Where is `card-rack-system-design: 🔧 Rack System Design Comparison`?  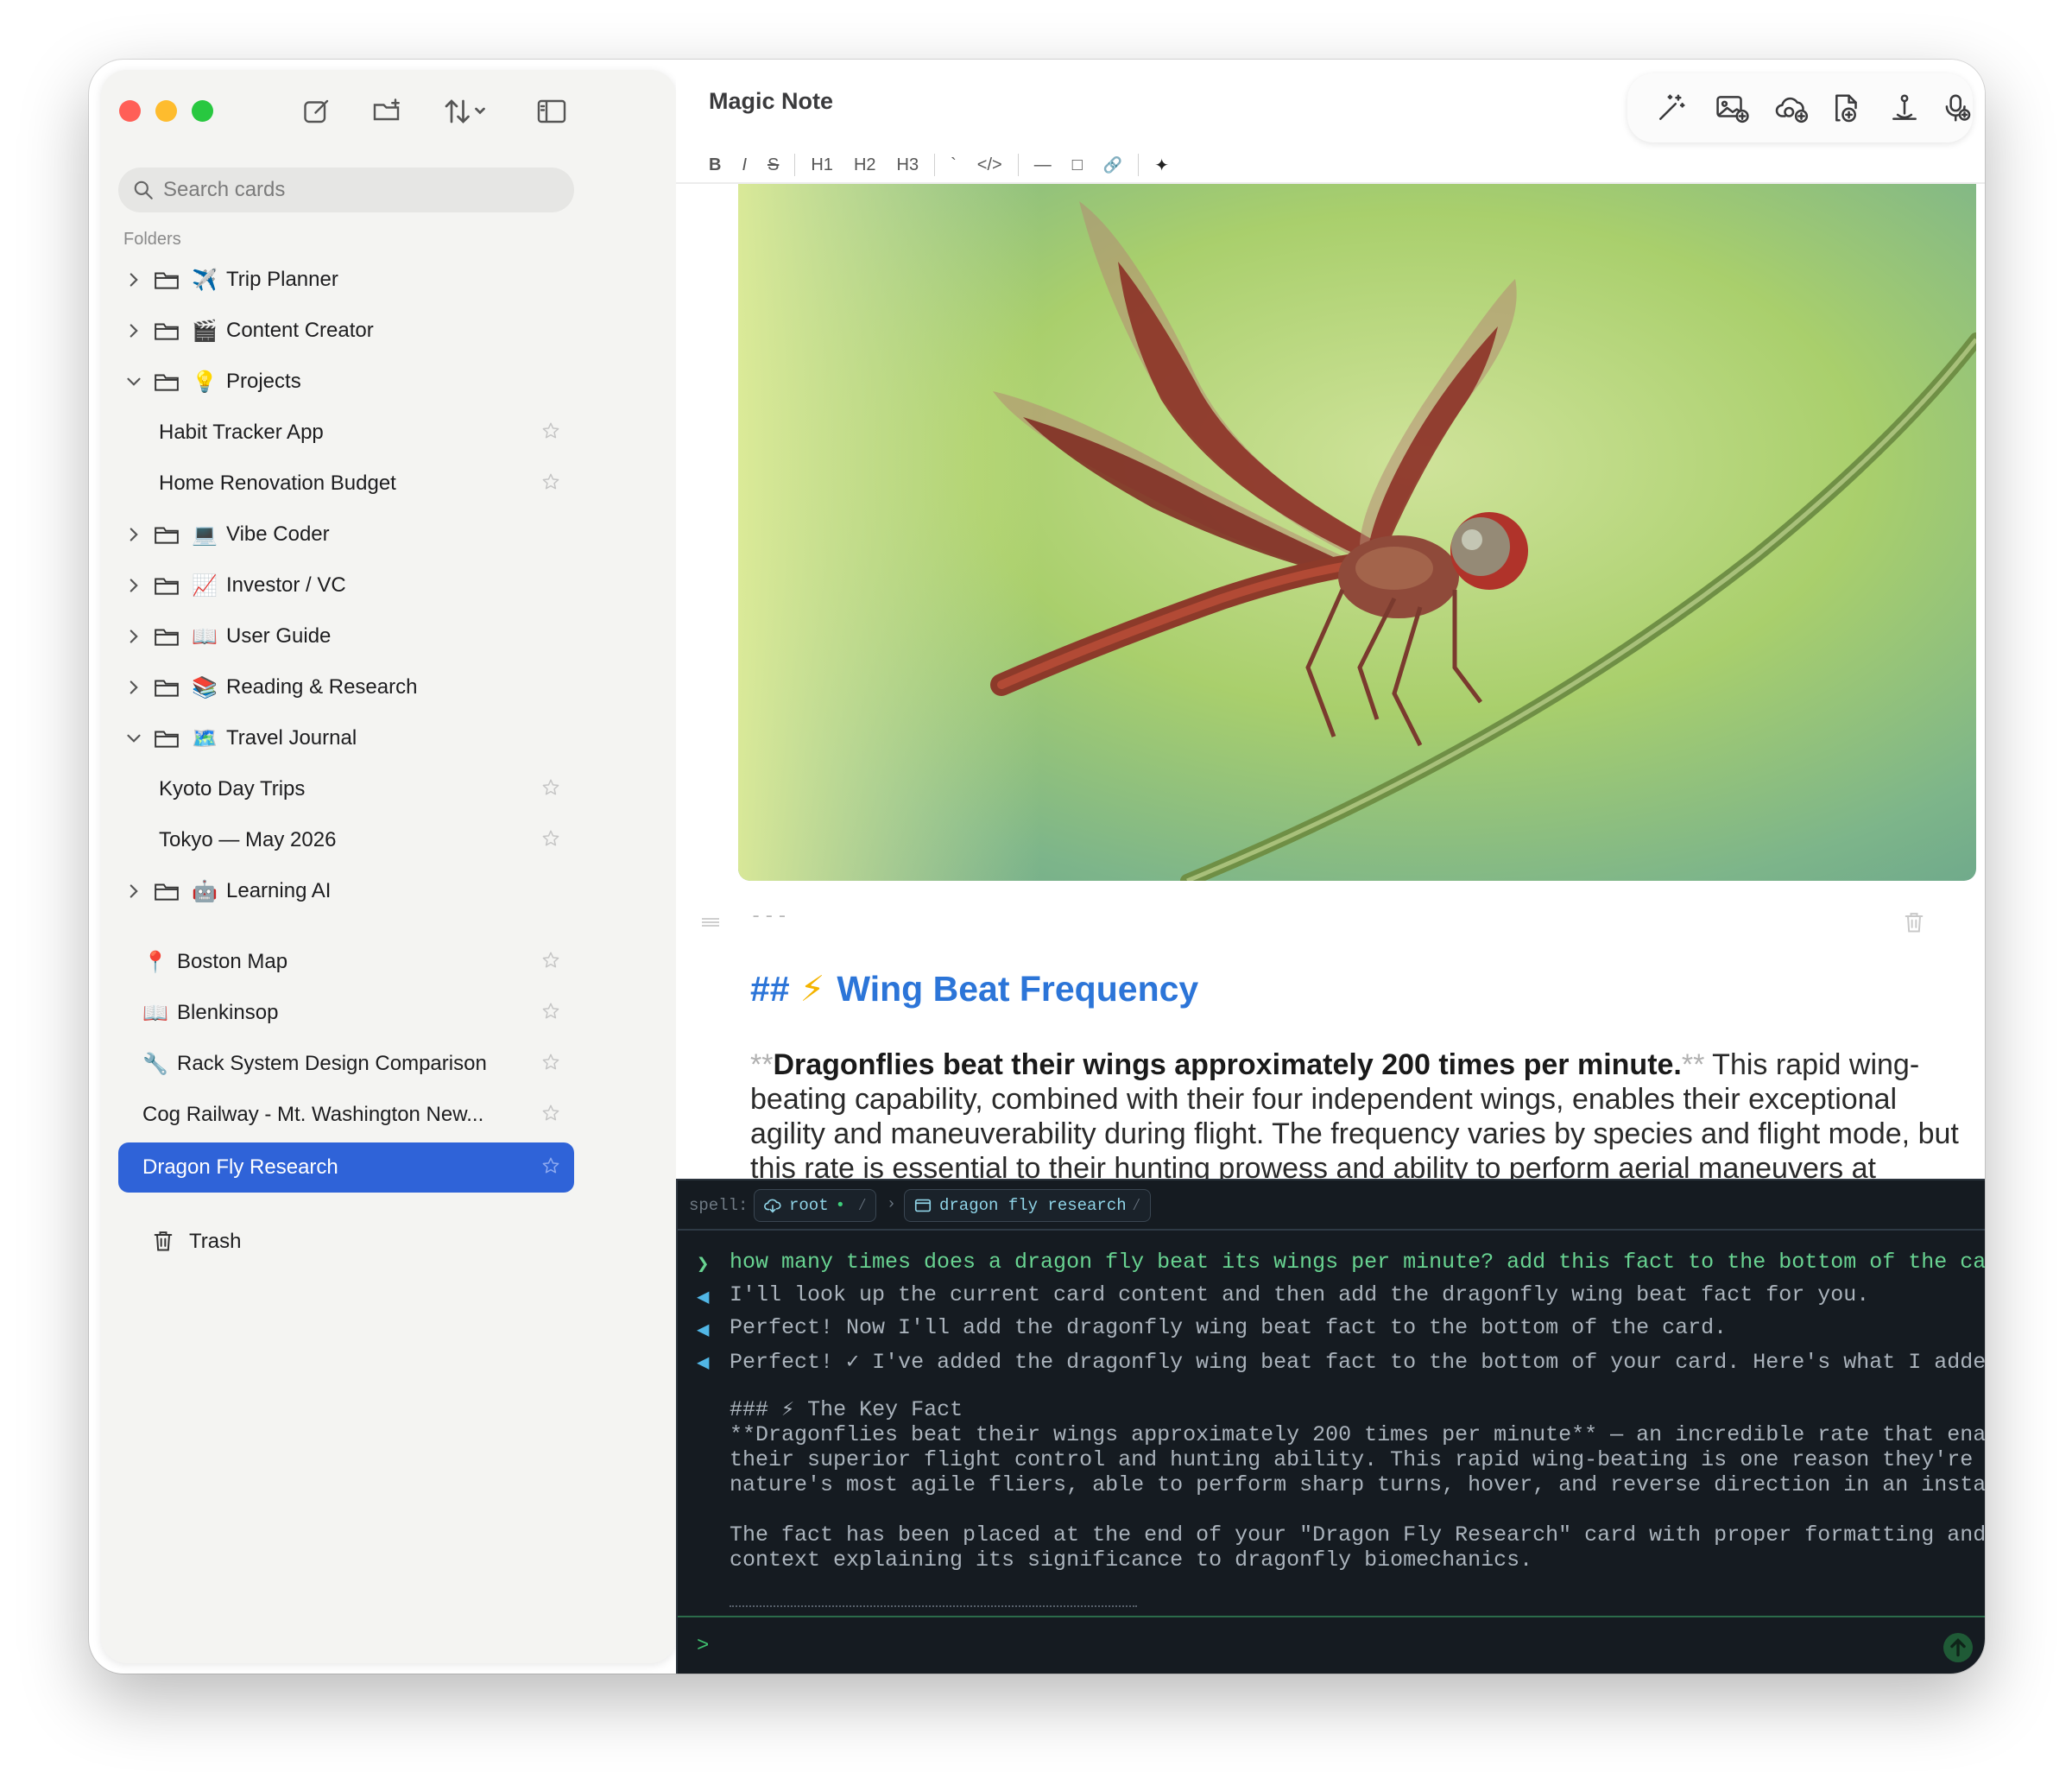
card-rack-system-design: 🔧 Rack System Design Comparison is located at coordinates (346, 1064).